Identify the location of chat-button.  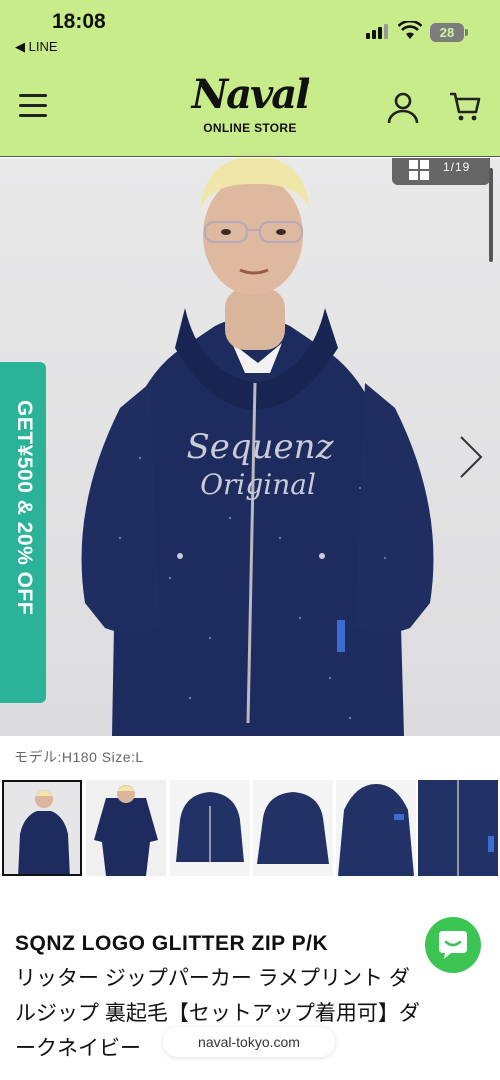
(453, 945).